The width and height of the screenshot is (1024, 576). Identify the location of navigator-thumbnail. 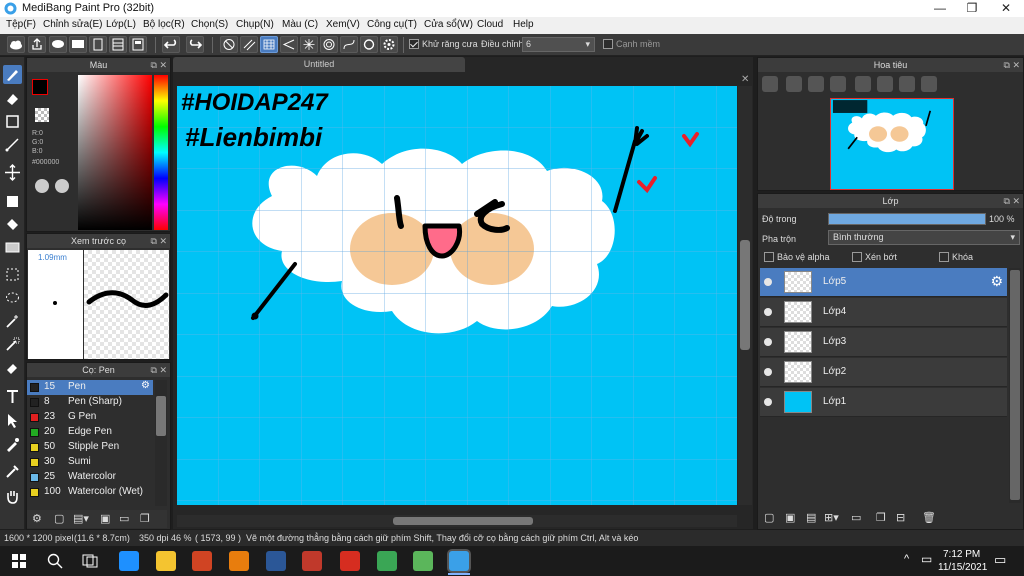
(892, 144).